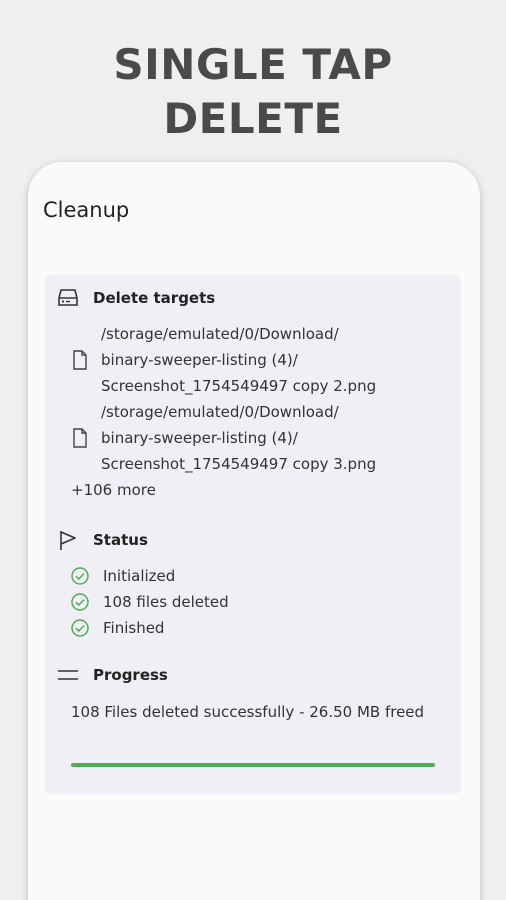 This screenshot has width=506, height=900. What do you see at coordinates (113, 490) in the screenshot?
I see `more-targets-link: +106 more` at bounding box center [113, 490].